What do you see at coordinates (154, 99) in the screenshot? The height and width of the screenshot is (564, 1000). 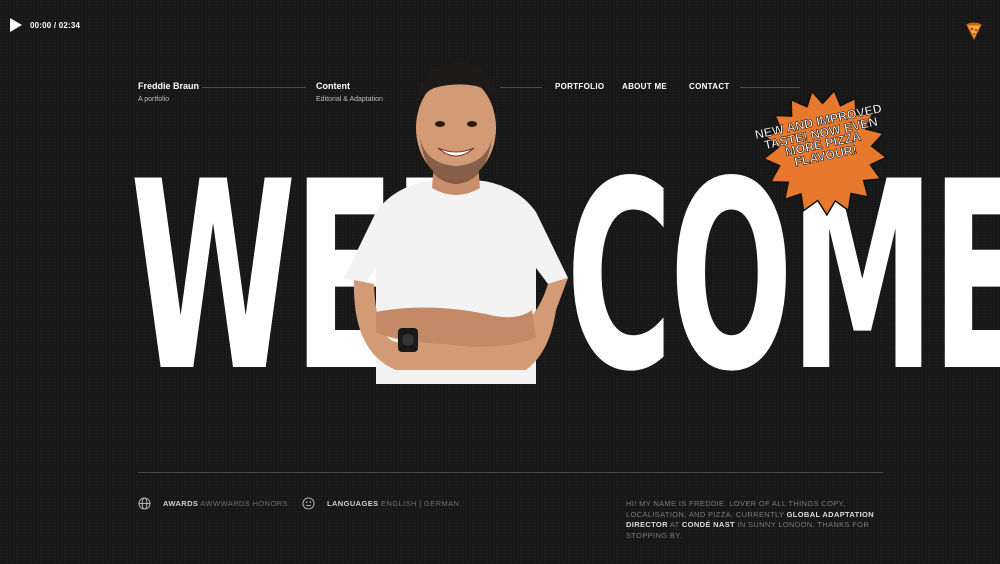 I see `site-tagline: A portfolio` at bounding box center [154, 99].